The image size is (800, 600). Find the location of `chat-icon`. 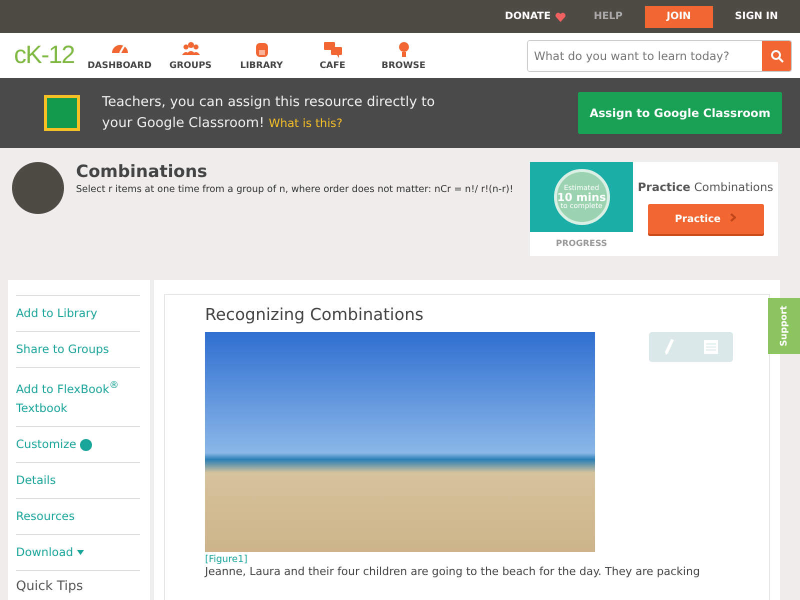

chat-icon is located at coordinates (332, 49).